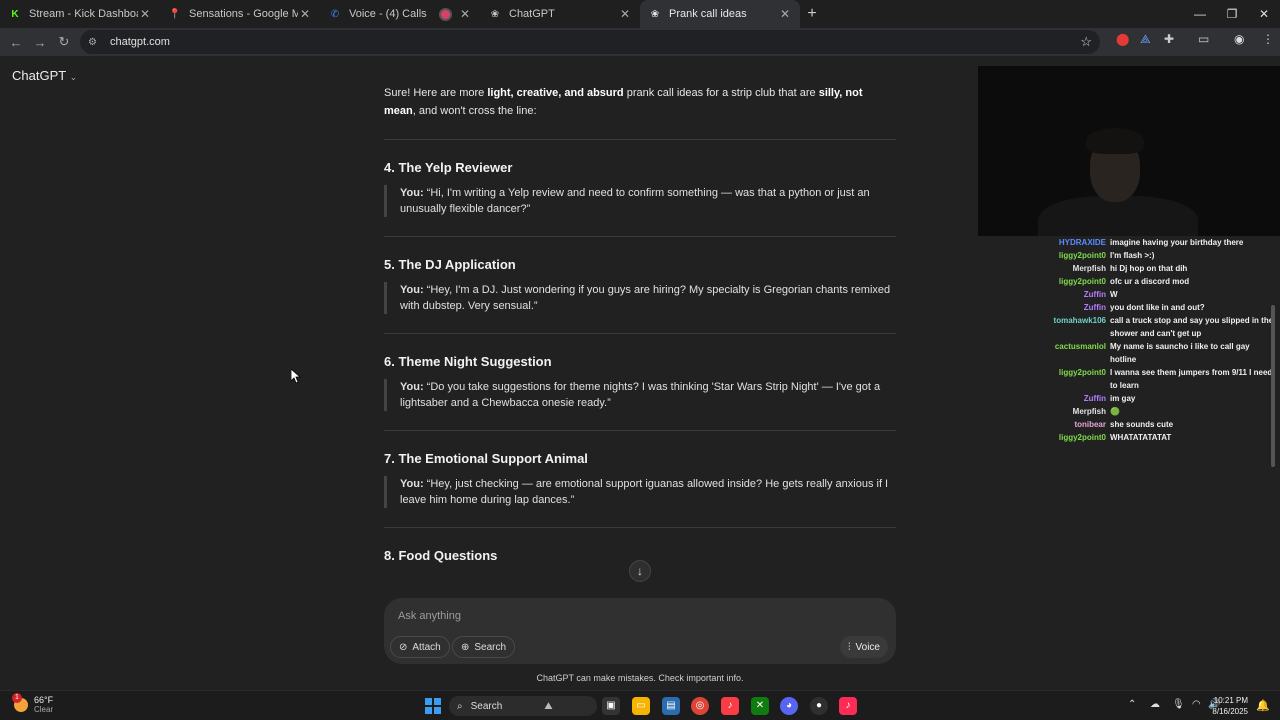  Describe the element at coordinates (450, 264) in the screenshot. I see `idea-title: 5. The DJ Application` at that location.